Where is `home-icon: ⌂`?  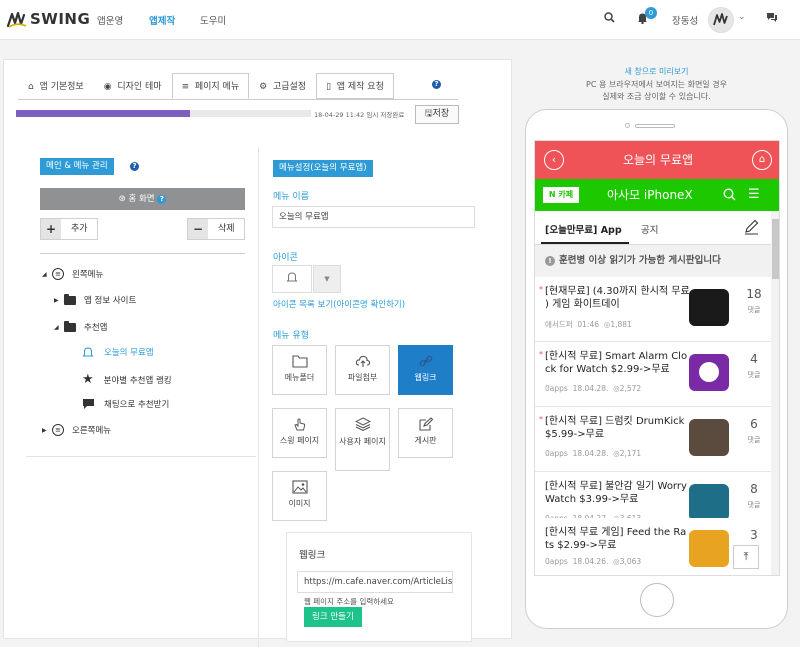
home-icon: ⌂ is located at coordinates (762, 160).